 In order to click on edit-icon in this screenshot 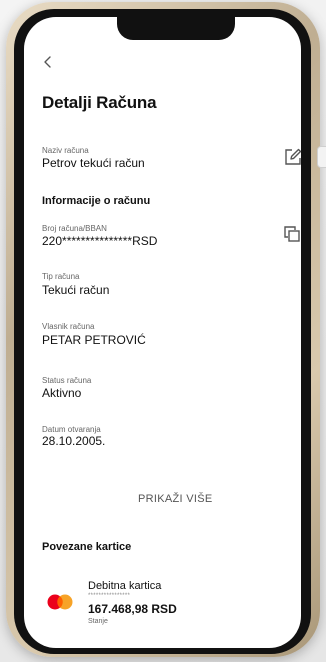, I will do `click(293, 156)`.